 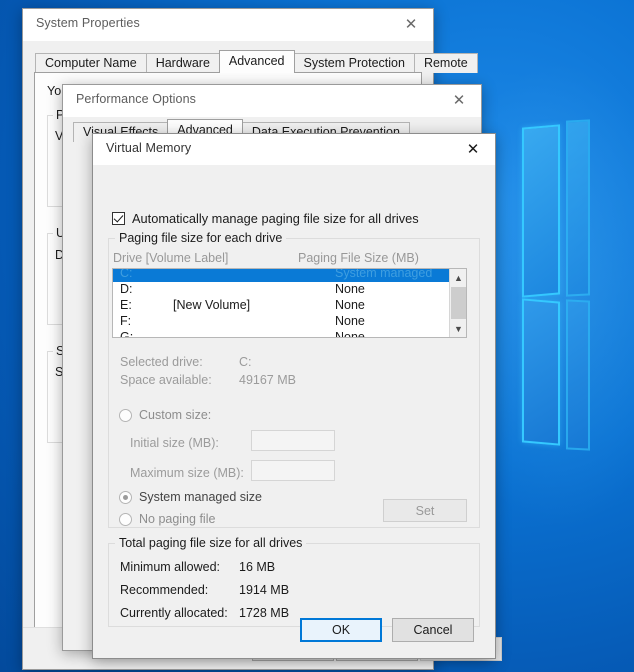 What do you see at coordinates (175, 415) in the screenshot?
I see `custom-size-label: Custom size:` at bounding box center [175, 415].